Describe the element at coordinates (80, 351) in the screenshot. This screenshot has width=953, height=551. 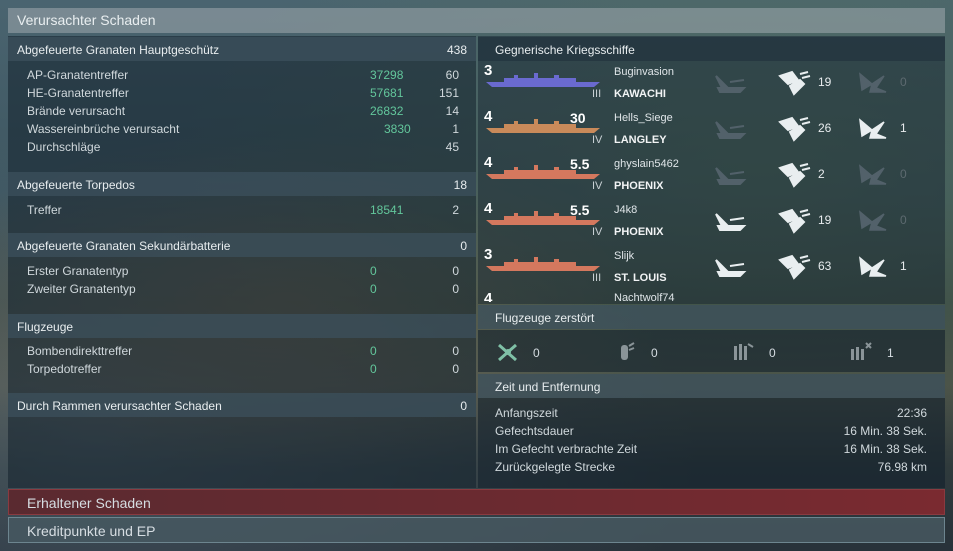
I see `stat-label: Bombendirekttreffer` at that location.